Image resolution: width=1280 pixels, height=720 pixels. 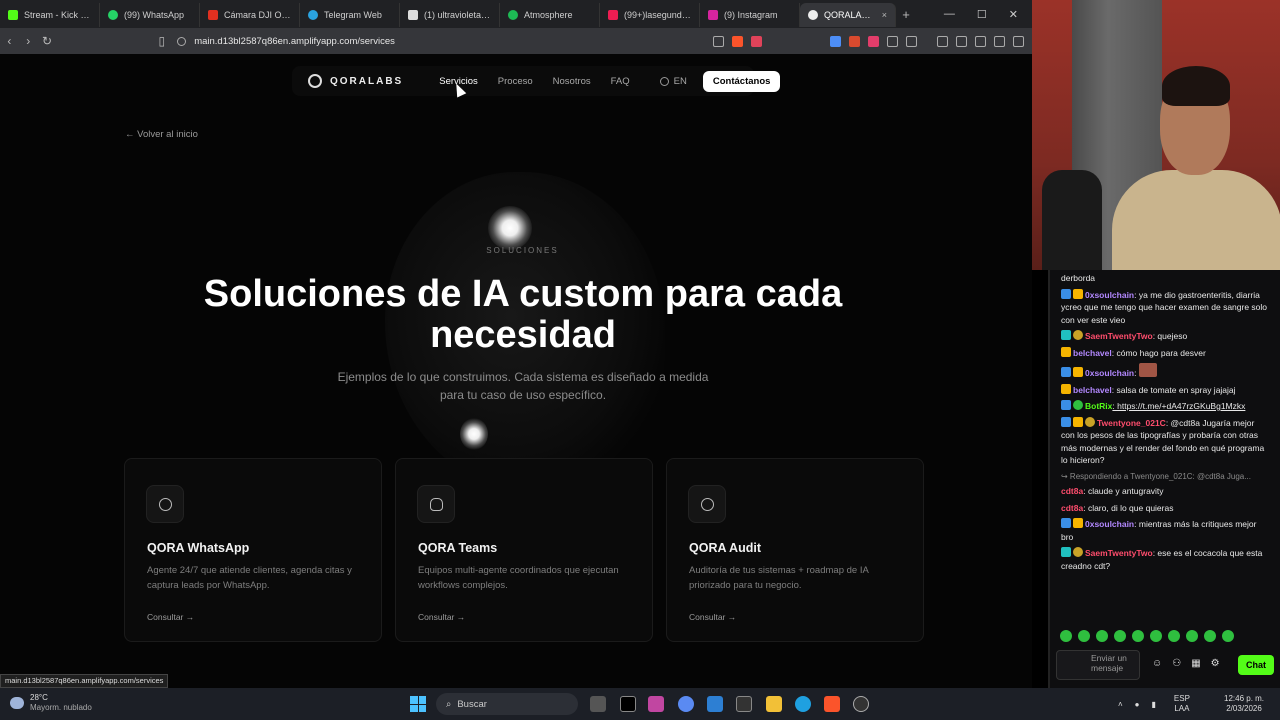 I want to click on browser-tab: Telegram Web, so click(x=350, y=15).